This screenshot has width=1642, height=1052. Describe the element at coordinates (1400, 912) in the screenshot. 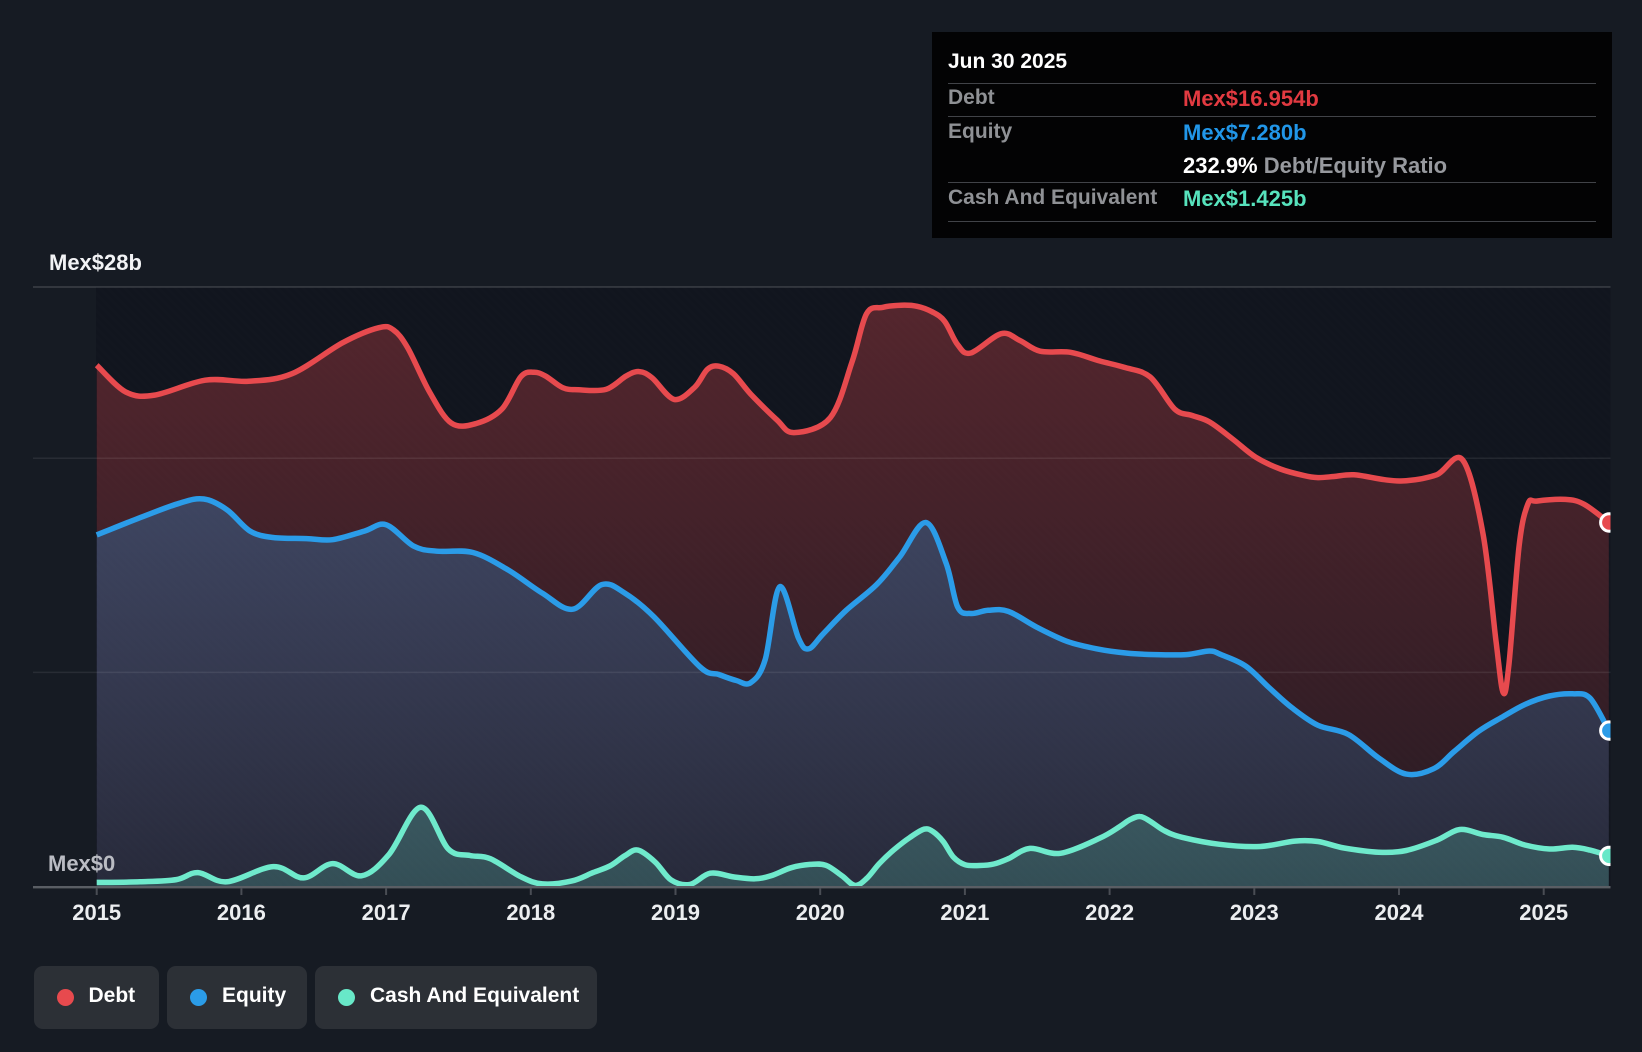

I see `svg-text: 2024` at that location.